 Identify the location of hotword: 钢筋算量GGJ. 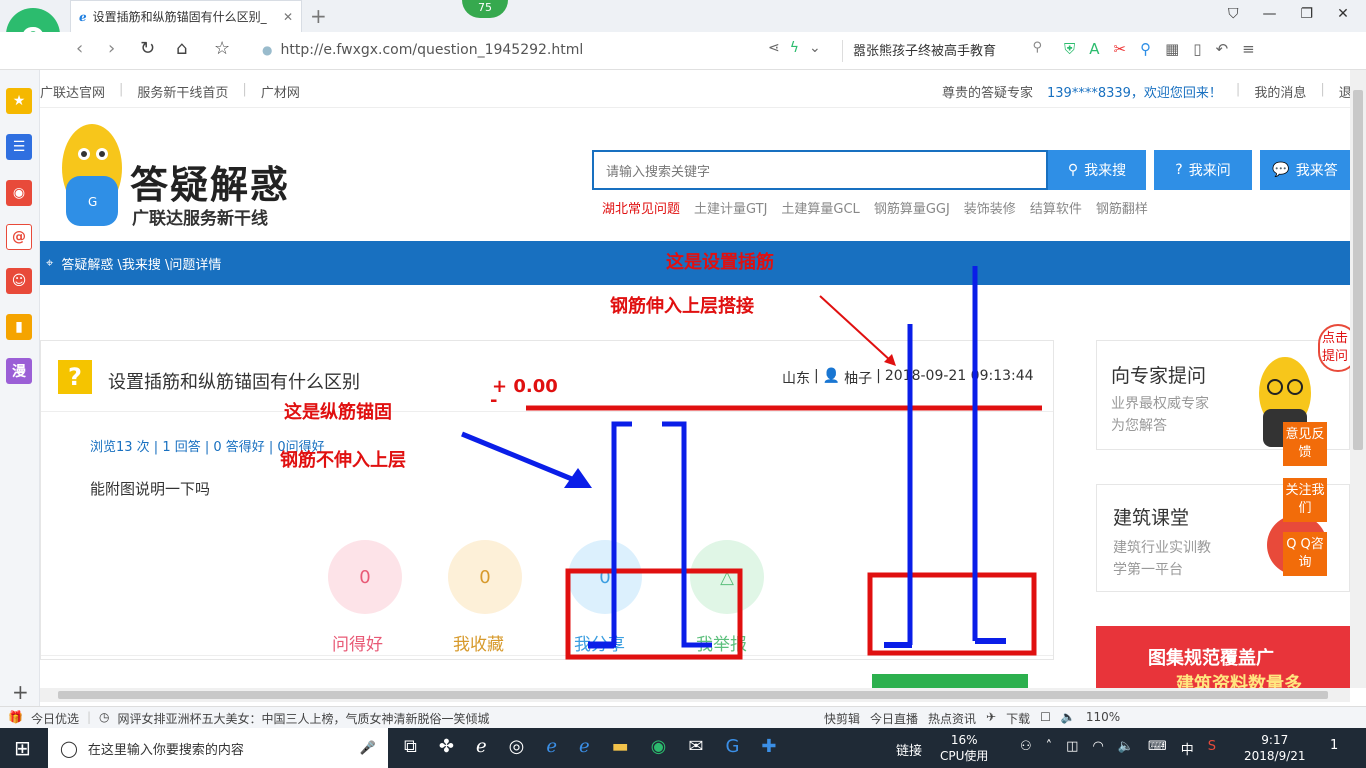
(912, 207).